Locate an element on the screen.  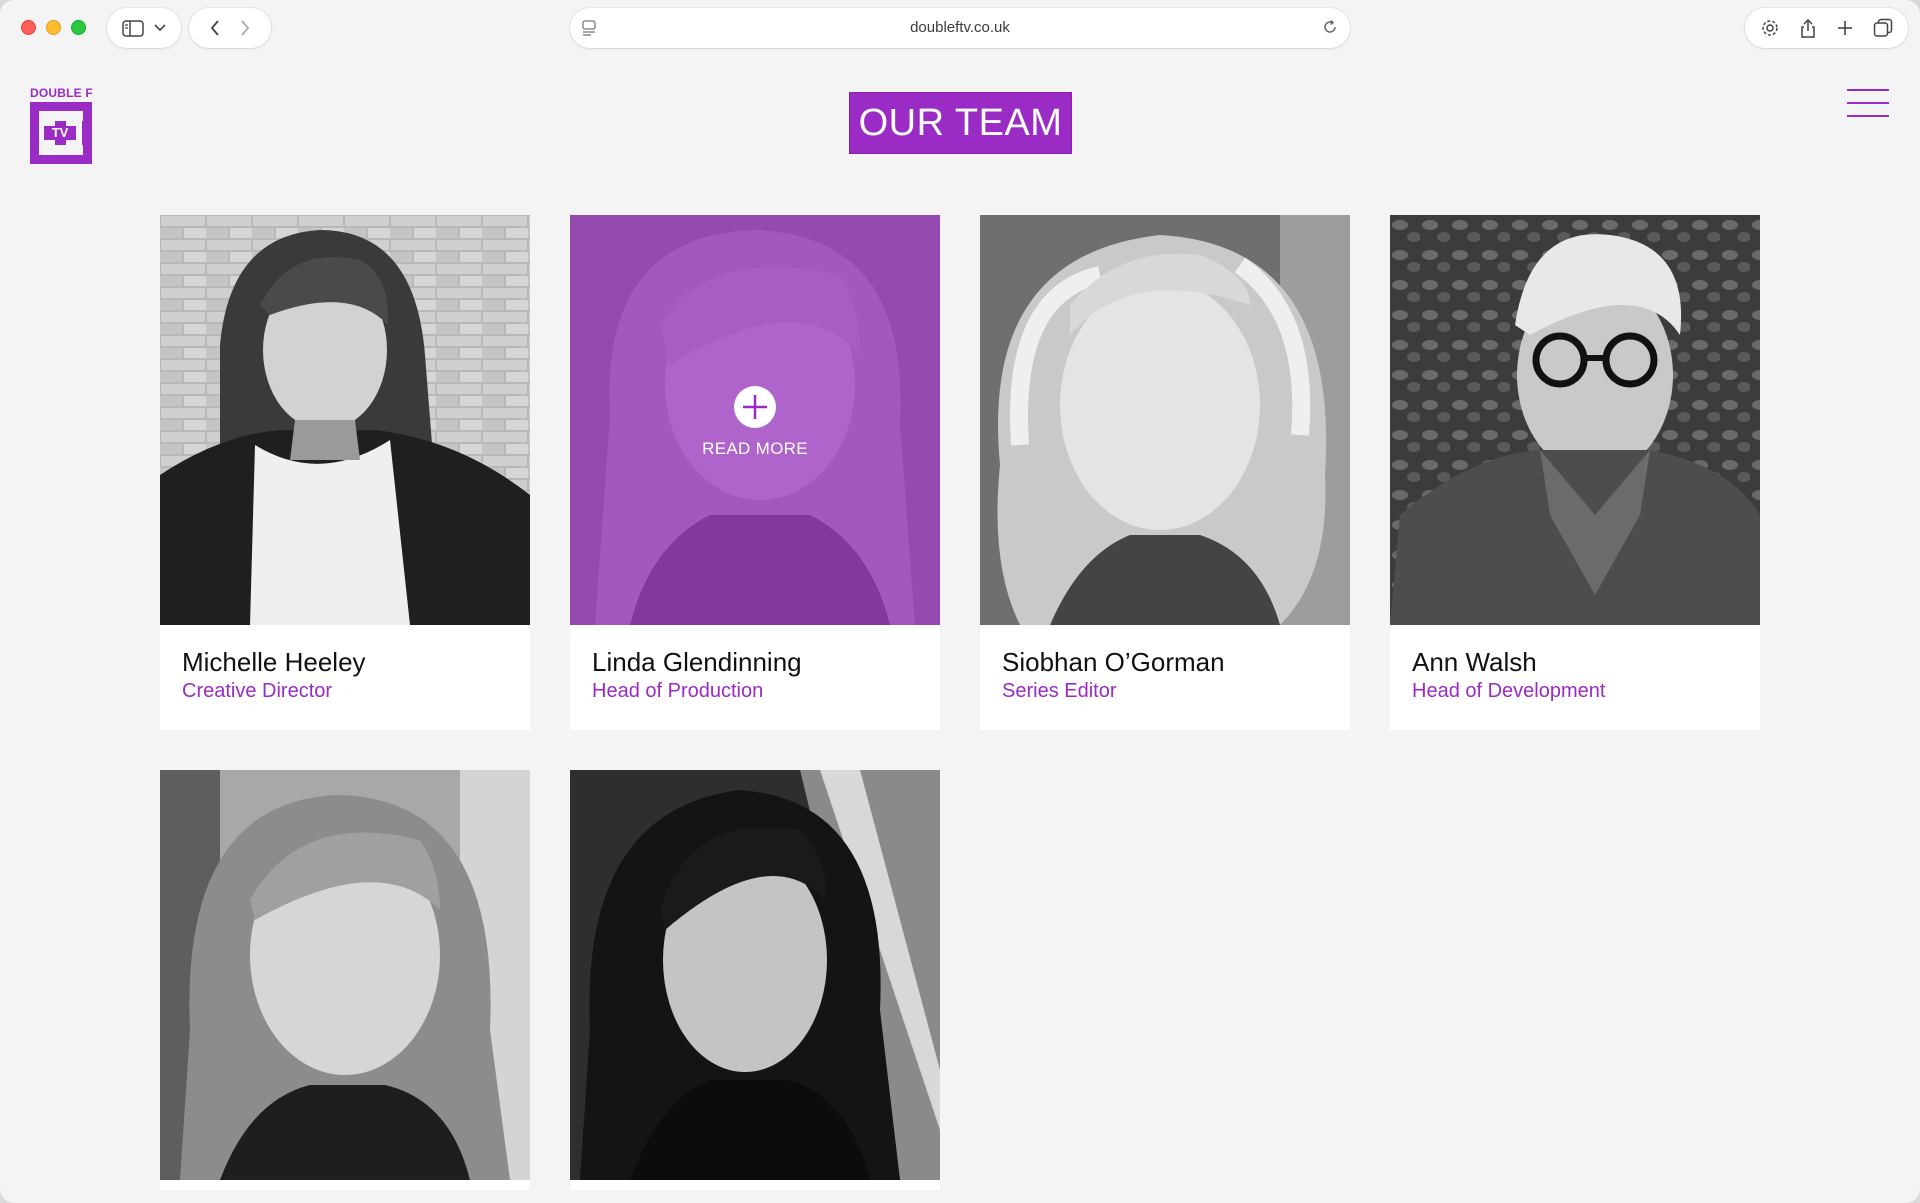
team-member-name: Ann Walsh is located at coordinates (1474, 662).